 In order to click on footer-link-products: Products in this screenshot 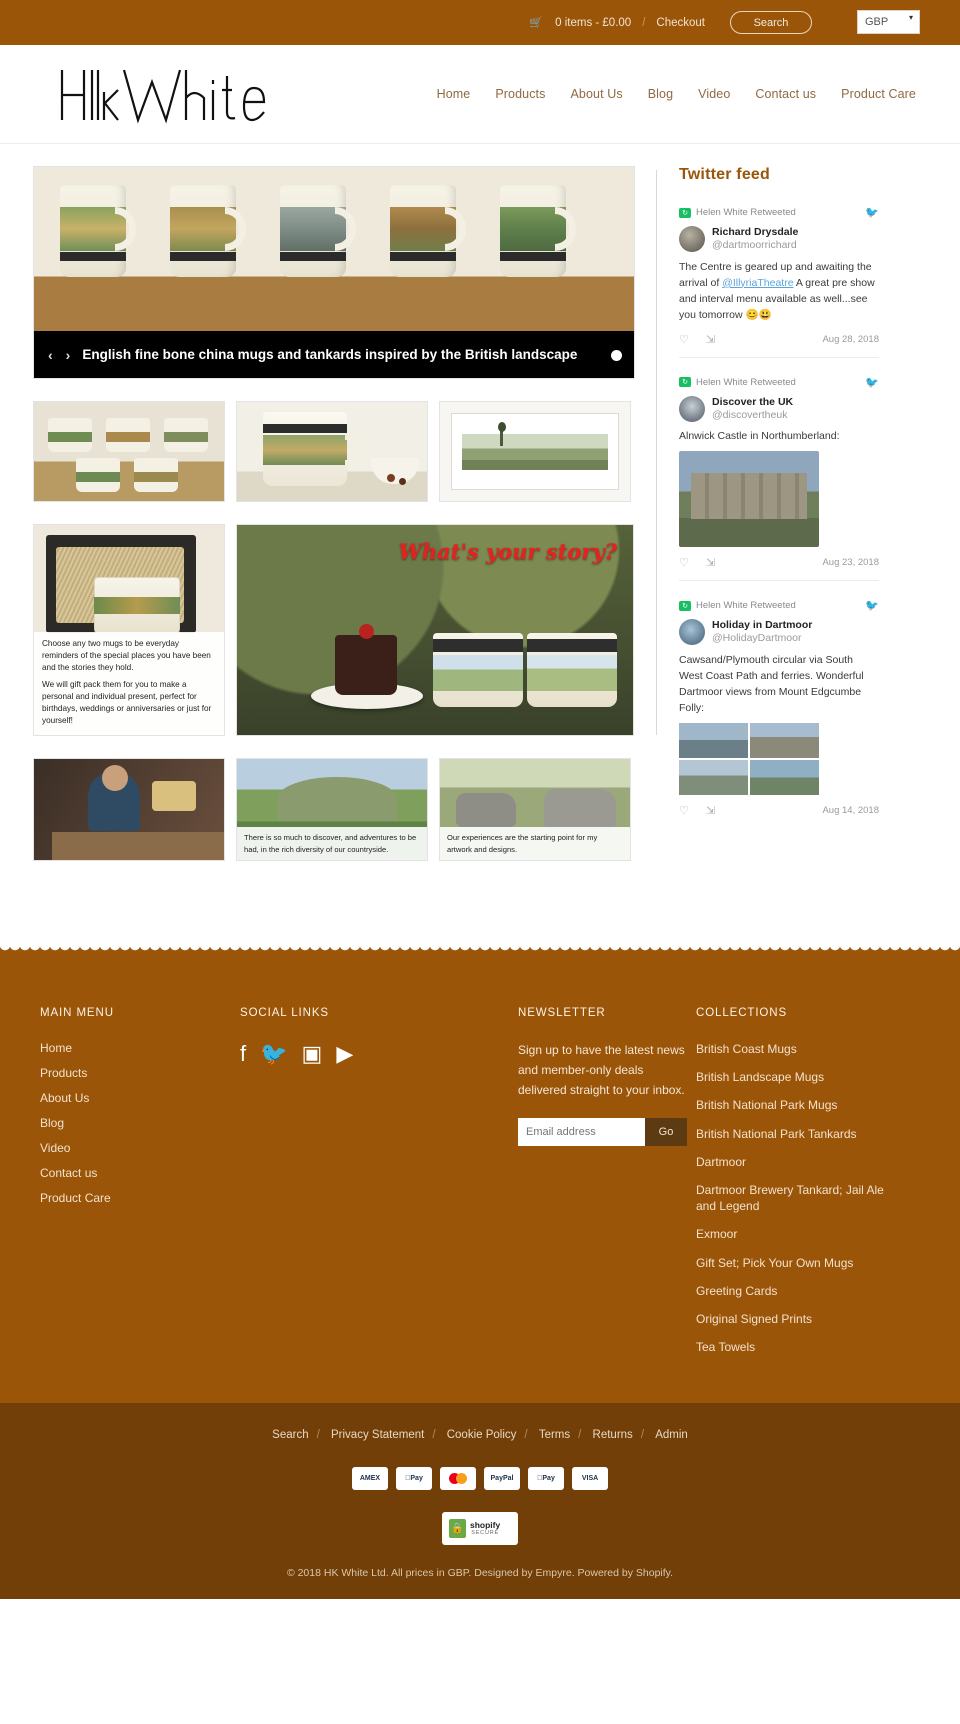, I will do `click(140, 1073)`.